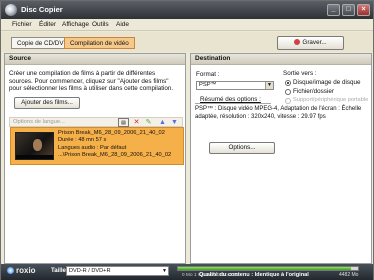 This screenshot has height=280, width=374. What do you see at coordinates (10, 270) in the screenshot?
I see `roxio-logo-icon` at bounding box center [10, 270].